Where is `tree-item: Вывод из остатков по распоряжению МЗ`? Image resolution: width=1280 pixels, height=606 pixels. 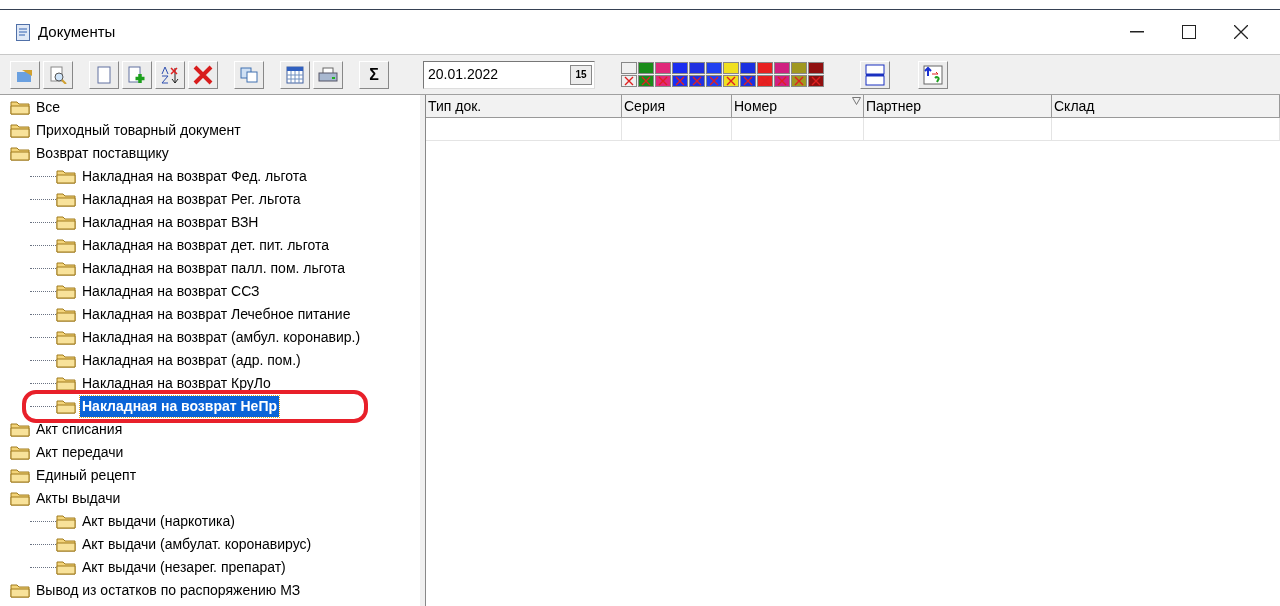 tree-item: Вывод из остатков по распоряжению МЗ is located at coordinates (168, 590).